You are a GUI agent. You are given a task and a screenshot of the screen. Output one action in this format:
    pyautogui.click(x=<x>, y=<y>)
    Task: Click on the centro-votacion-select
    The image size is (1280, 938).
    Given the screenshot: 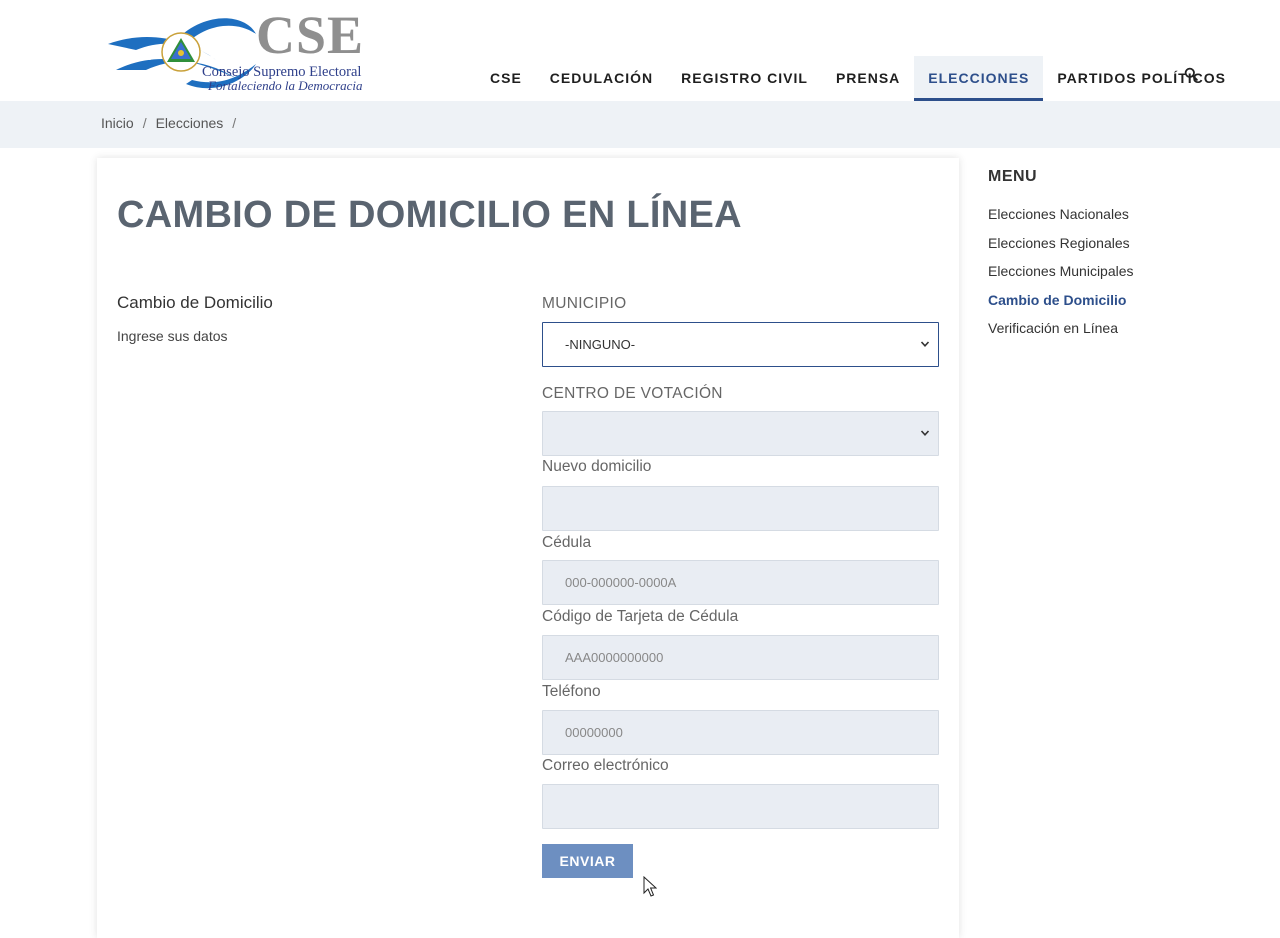 What is the action you would take?
    pyautogui.click(x=740, y=433)
    